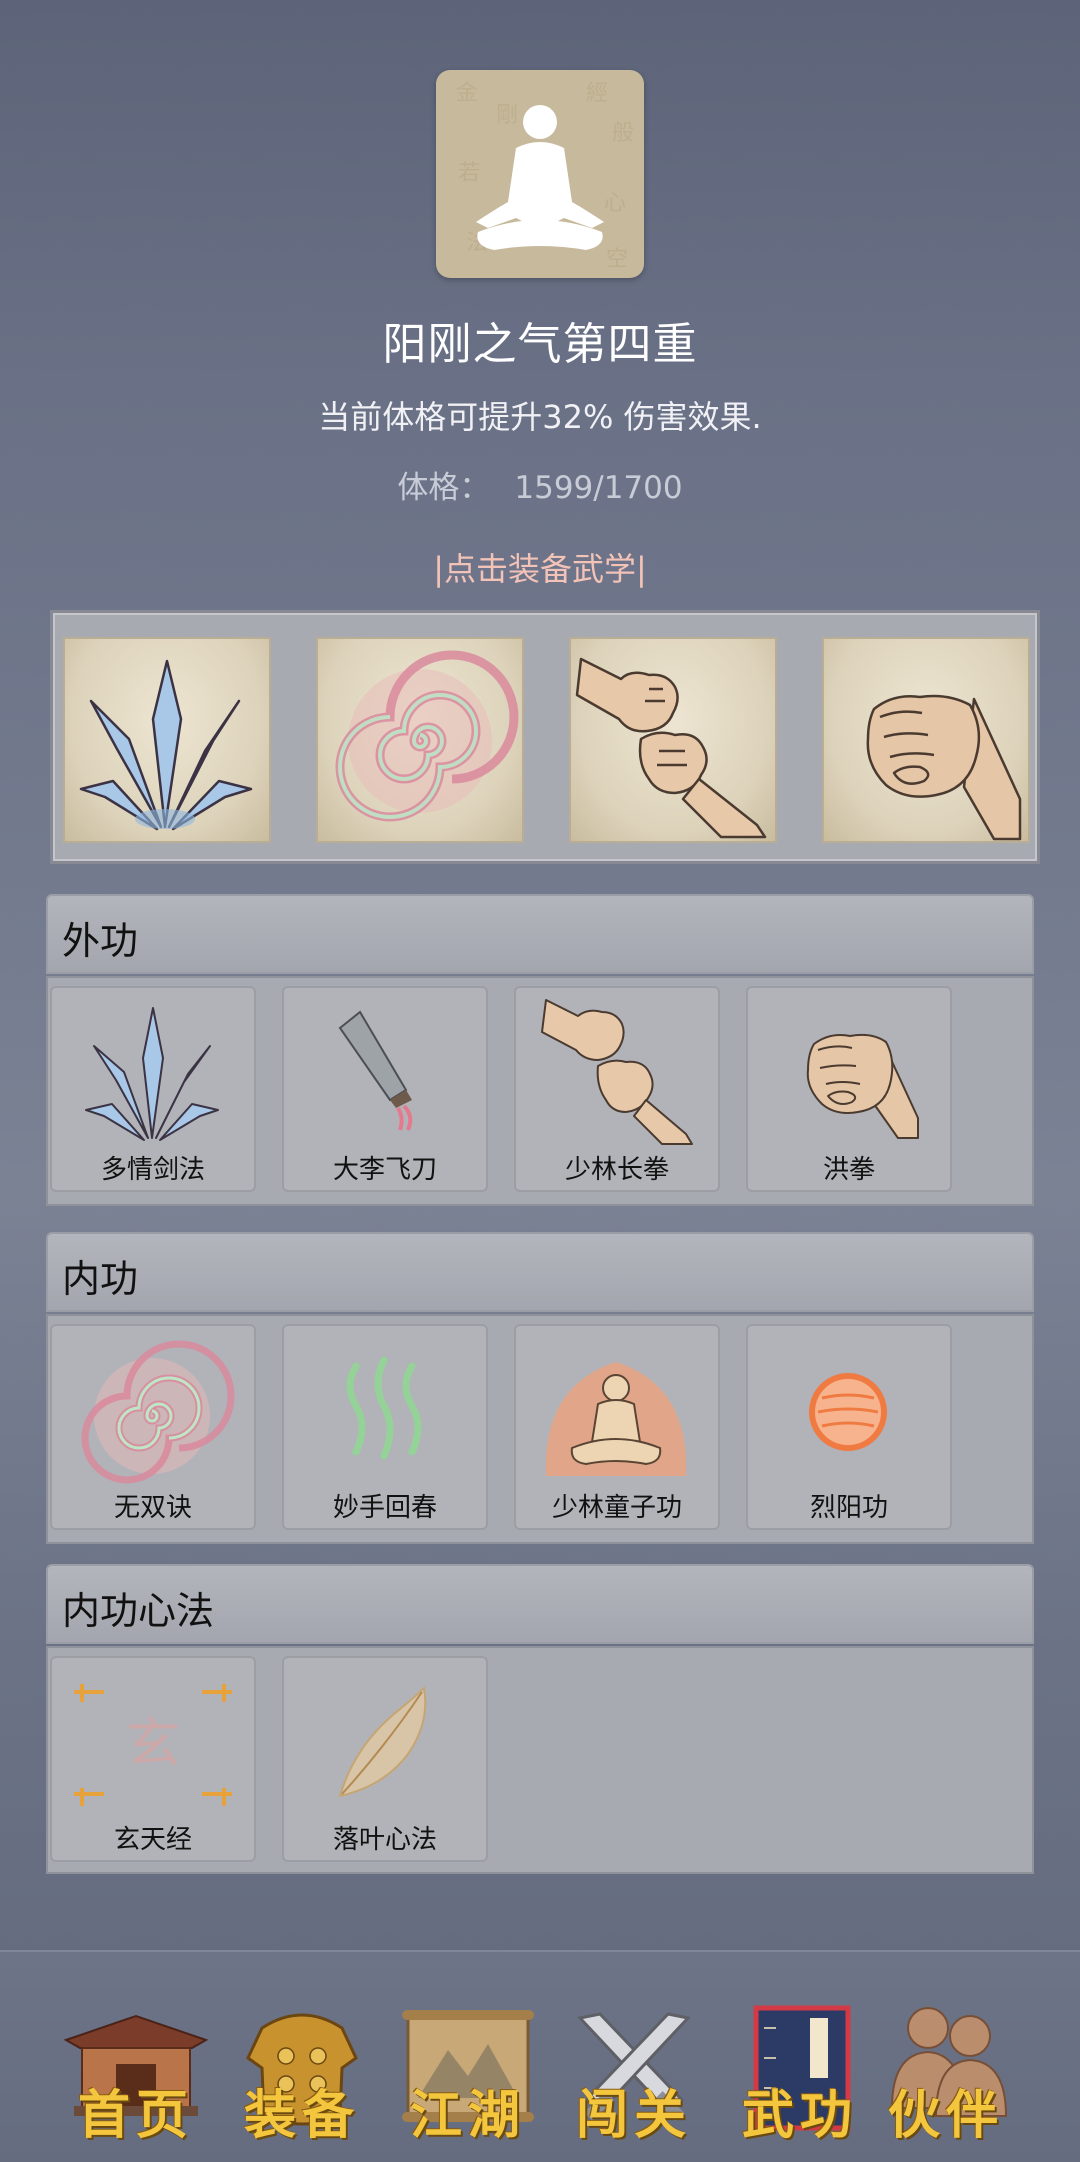 The image size is (1080, 2162). I want to click on svg-text: 經, so click(597, 93).